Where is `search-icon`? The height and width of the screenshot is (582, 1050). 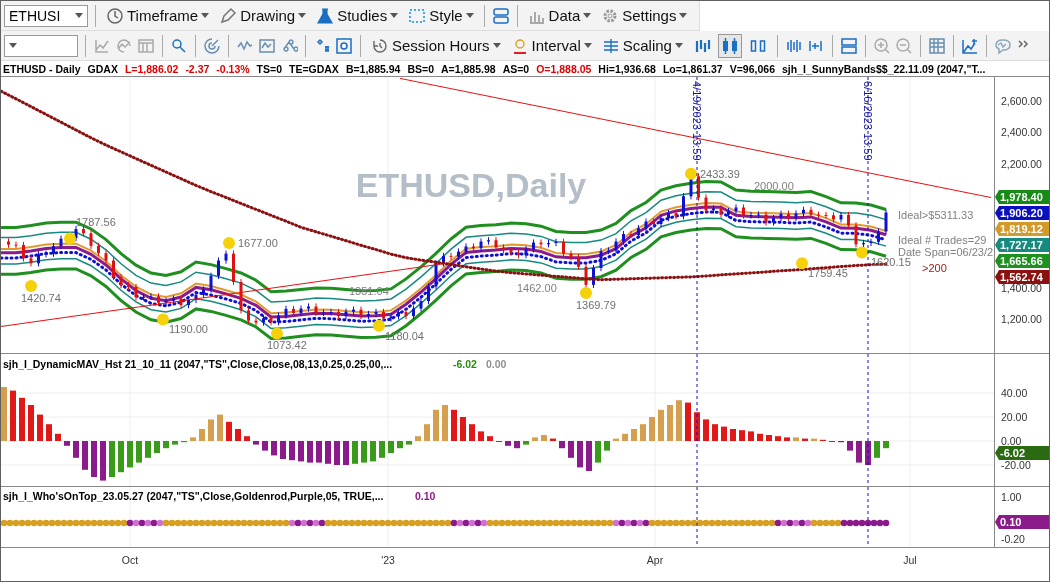
search-icon is located at coordinates (179, 45).